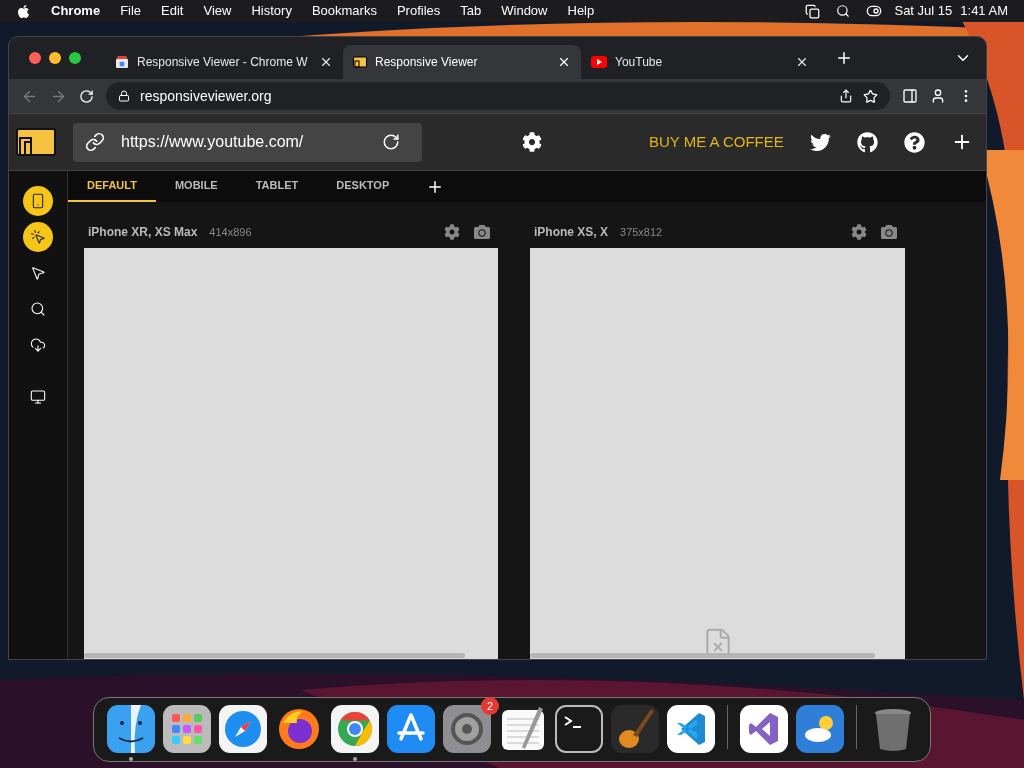 This screenshot has height=768, width=1024. Describe the element at coordinates (846, 96) in the screenshot. I see `share-icon` at that location.